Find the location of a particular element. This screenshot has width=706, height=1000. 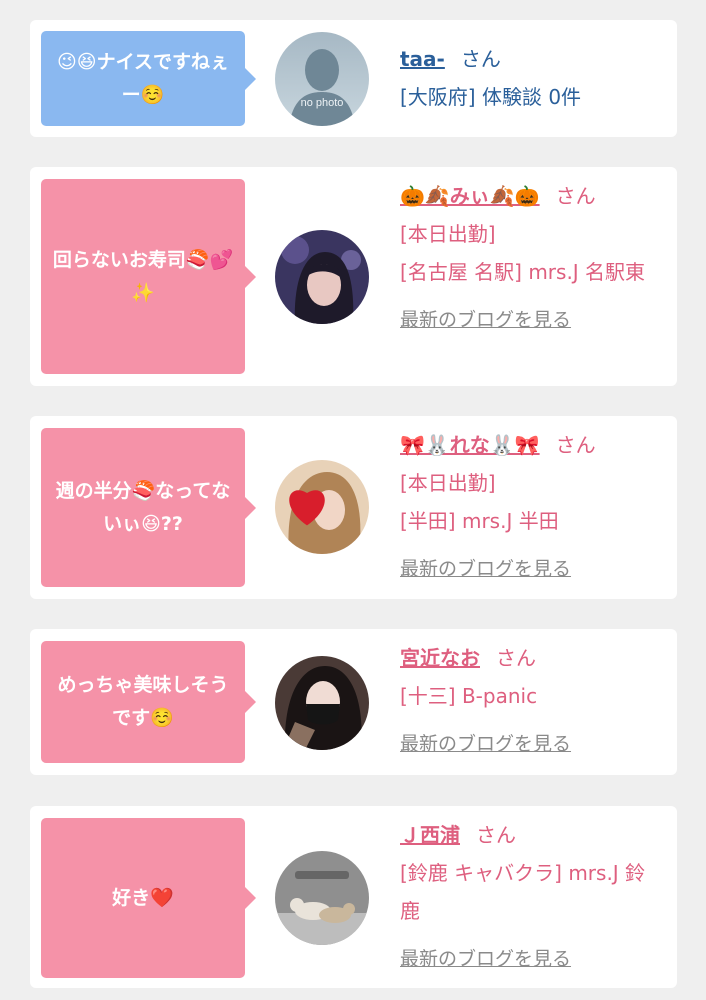

user-detail: [半田] mrs.J 半田 is located at coordinates (479, 521).